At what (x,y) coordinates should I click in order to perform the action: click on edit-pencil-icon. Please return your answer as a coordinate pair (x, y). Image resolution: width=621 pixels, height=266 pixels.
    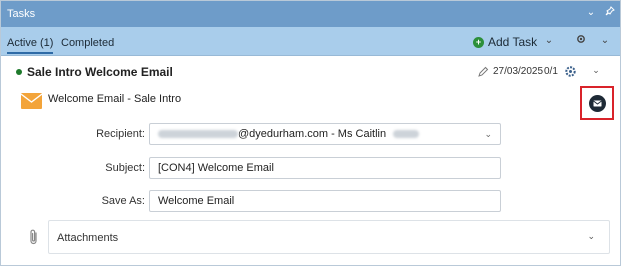
    Looking at the image, I should click on (483, 72).